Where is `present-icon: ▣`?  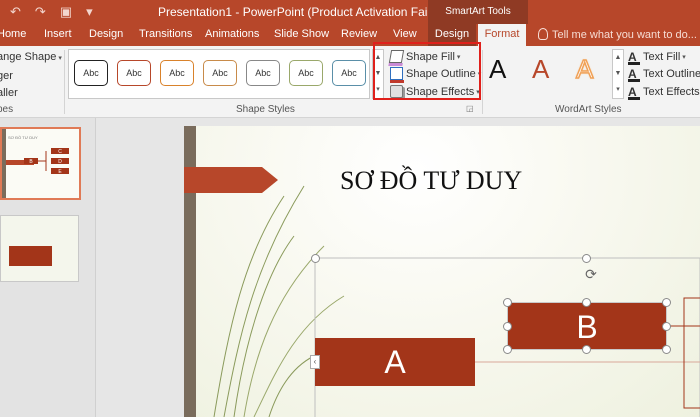
present-icon: ▣ is located at coordinates (66, 12).